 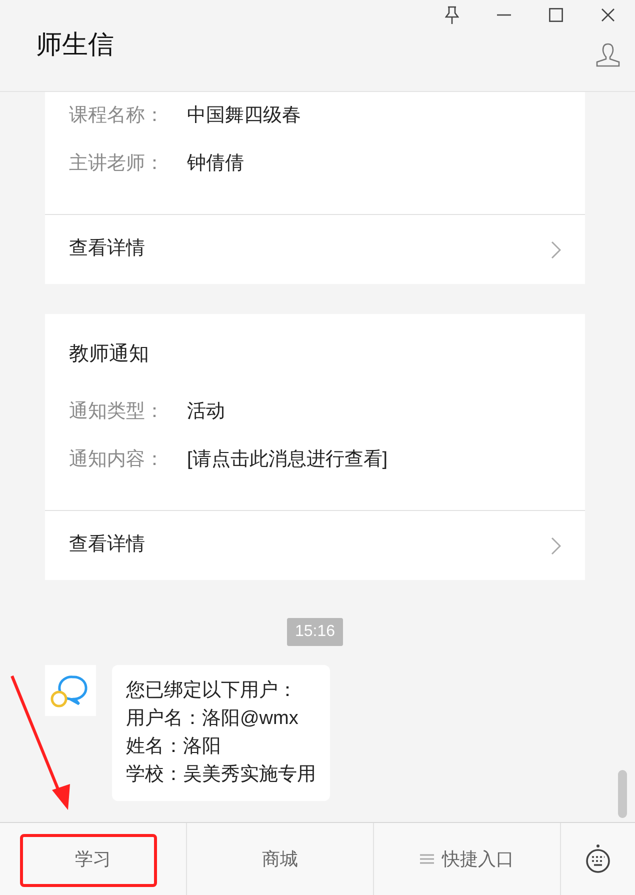 I want to click on maximize-icon, so click(x=556, y=15).